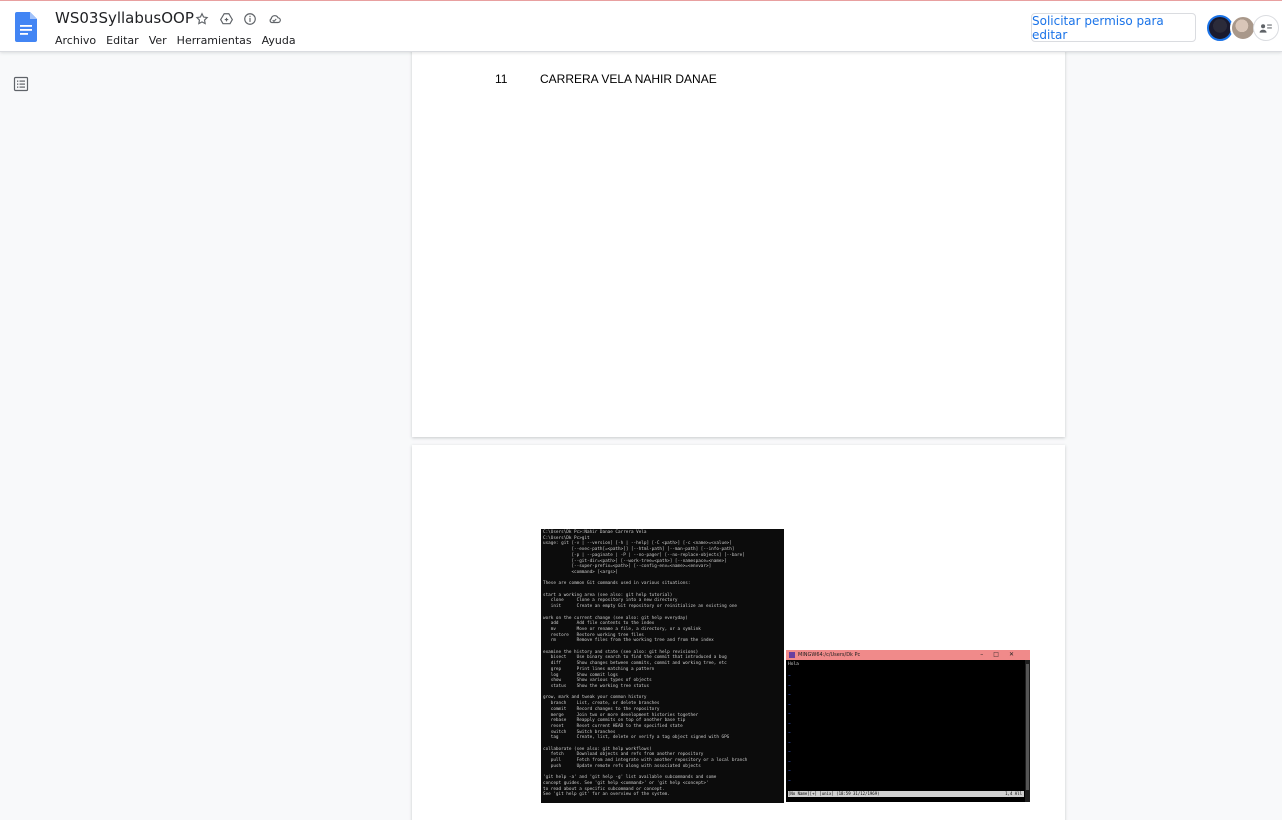 This screenshot has height=820, width=1282. I want to click on menu-archivo: Archivo, so click(75, 40).